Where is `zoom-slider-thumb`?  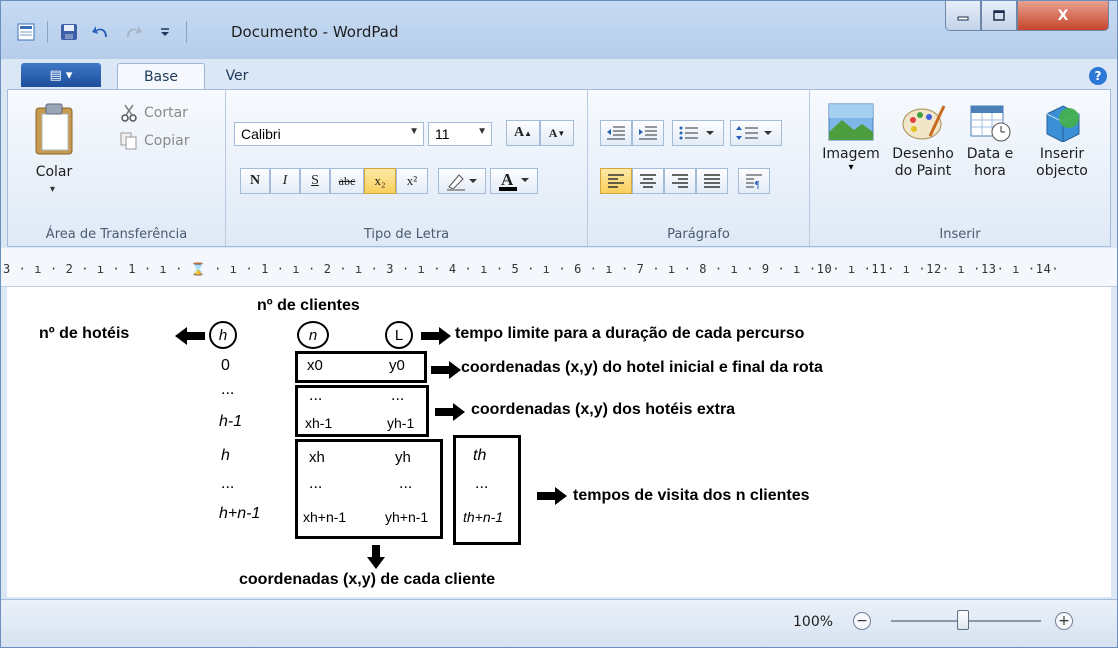 zoom-slider-thumb is located at coordinates (963, 620).